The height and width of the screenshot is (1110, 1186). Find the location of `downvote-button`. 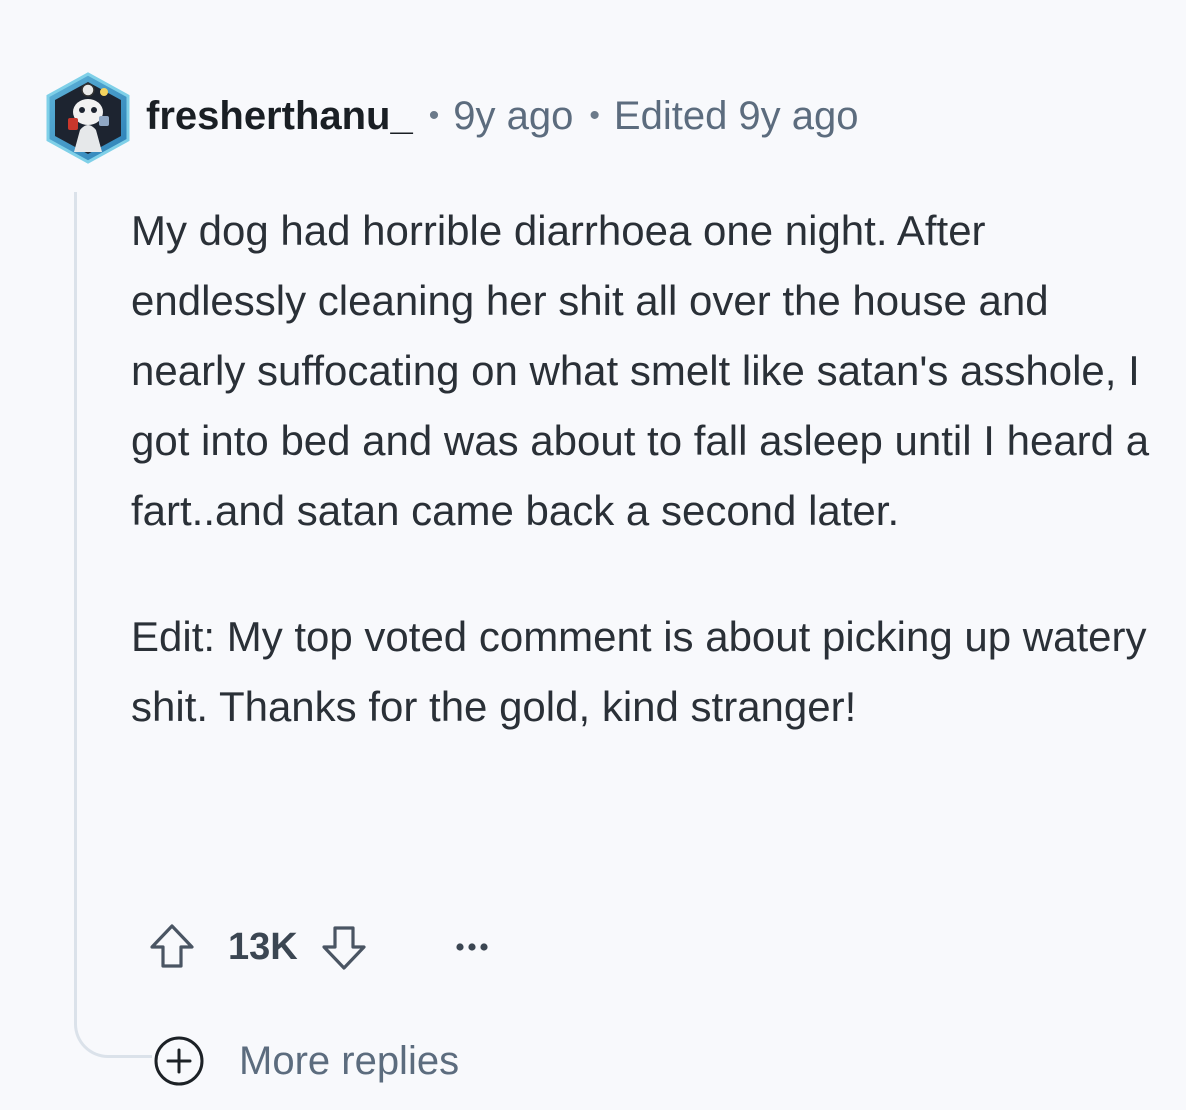

downvote-button is located at coordinates (344, 947).